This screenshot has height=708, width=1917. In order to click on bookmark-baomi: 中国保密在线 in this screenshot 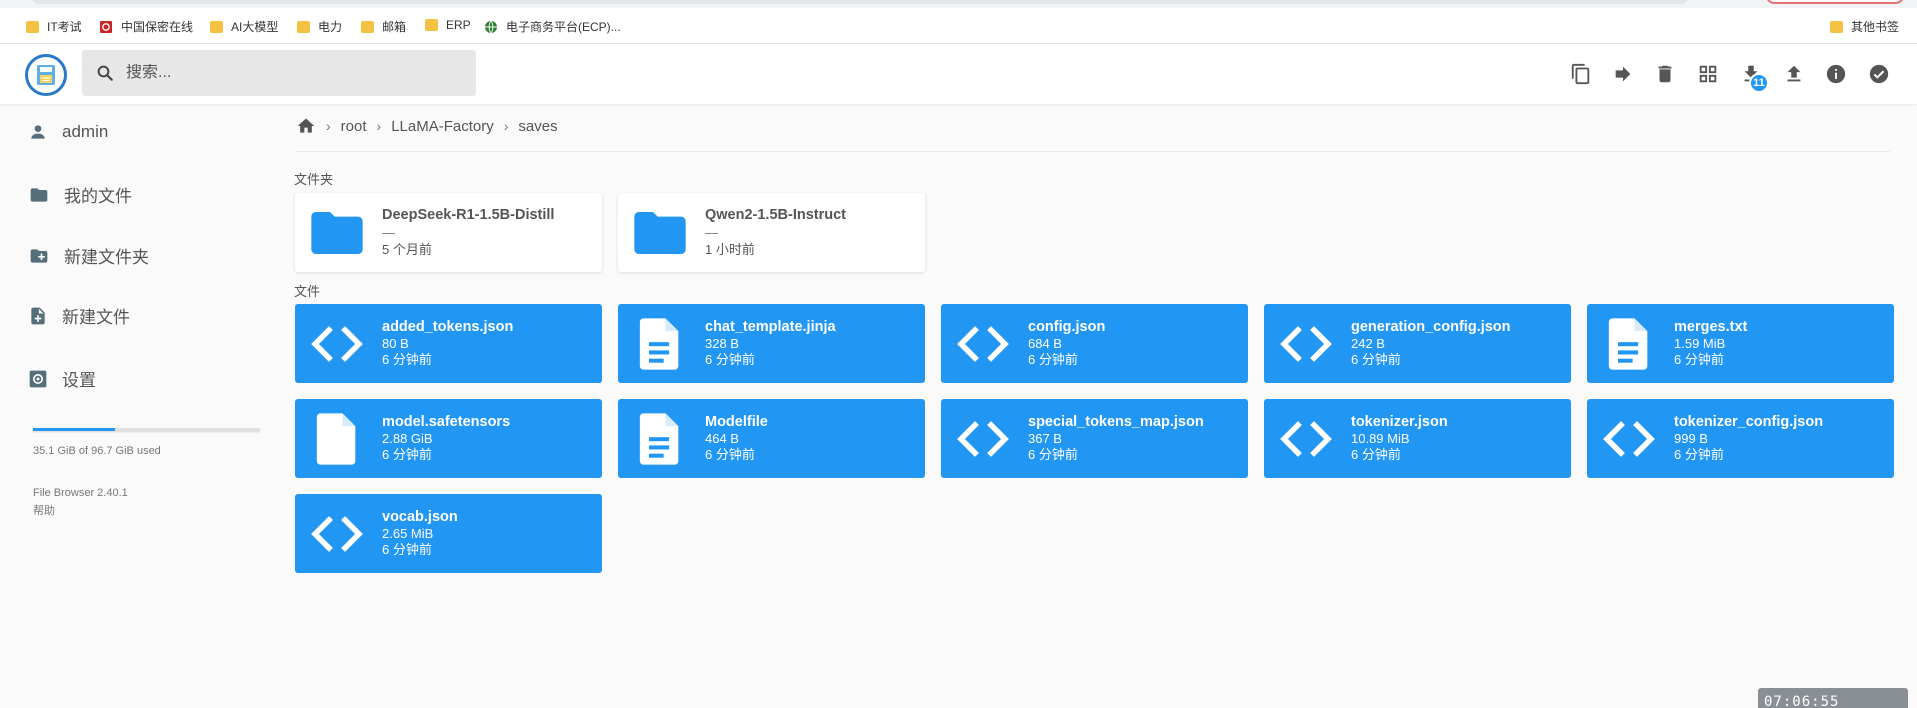, I will do `click(146, 26)`.